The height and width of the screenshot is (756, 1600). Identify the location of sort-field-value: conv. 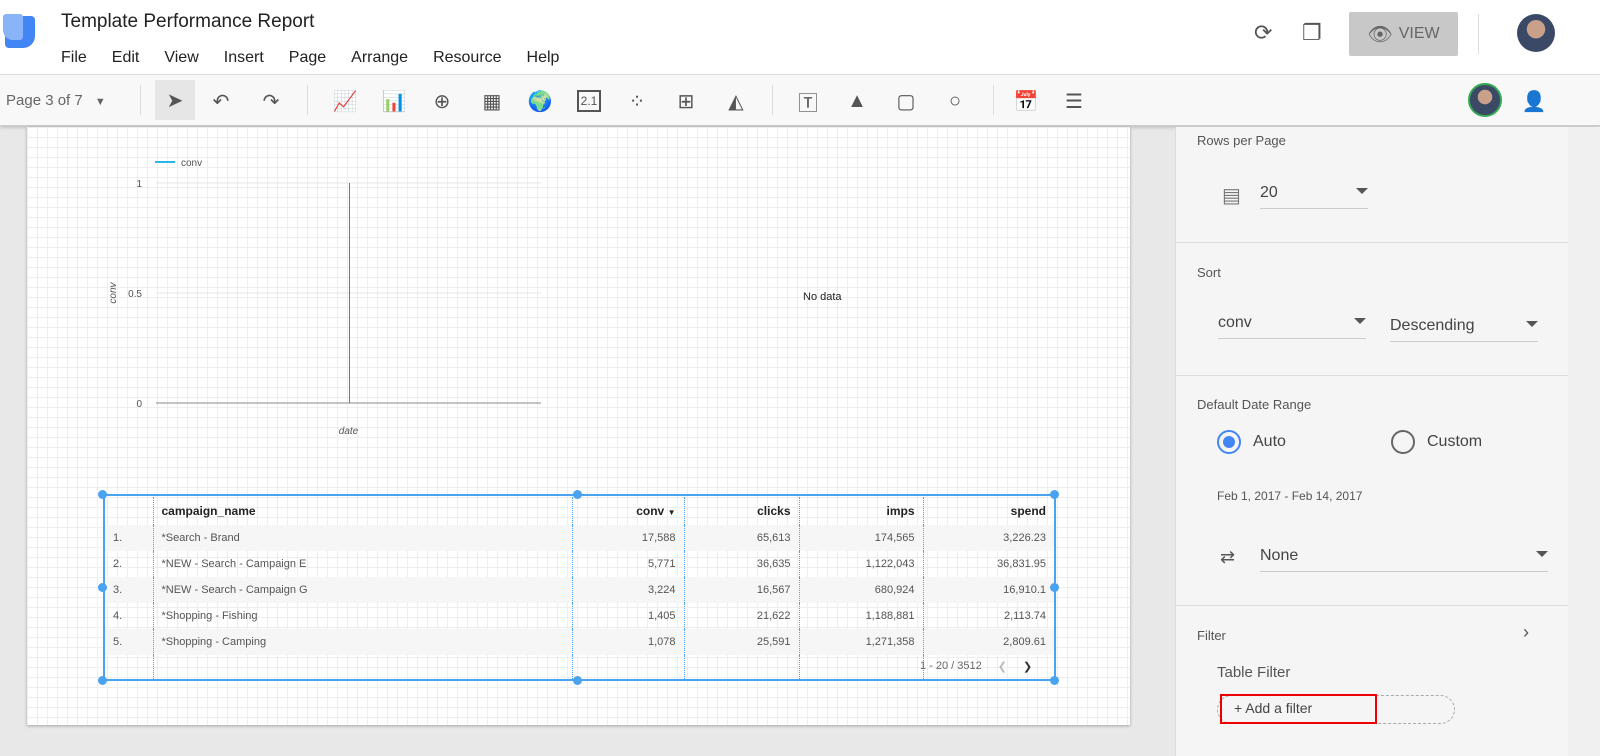
(1235, 322).